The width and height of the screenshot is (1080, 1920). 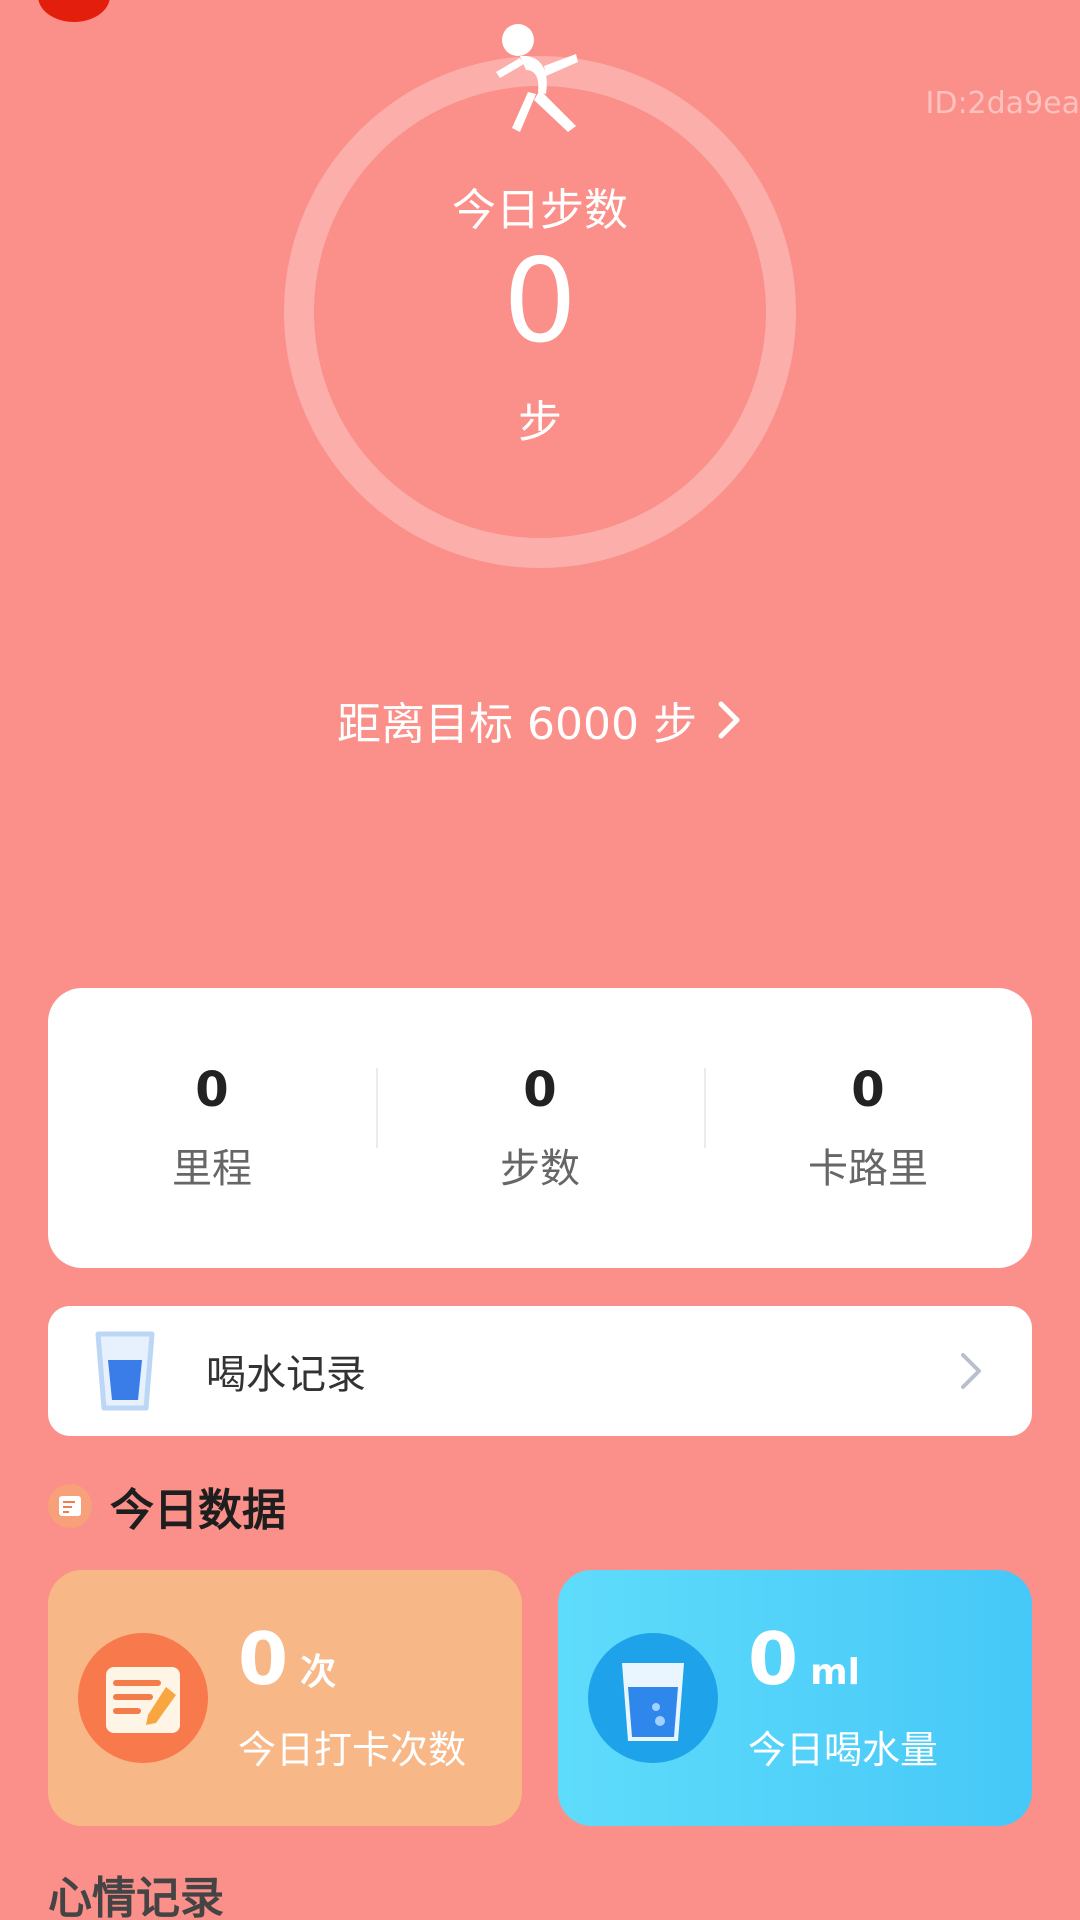 I want to click on punch-card-text: 0 次 今日打卡次数, so click(x=352, y=1698).